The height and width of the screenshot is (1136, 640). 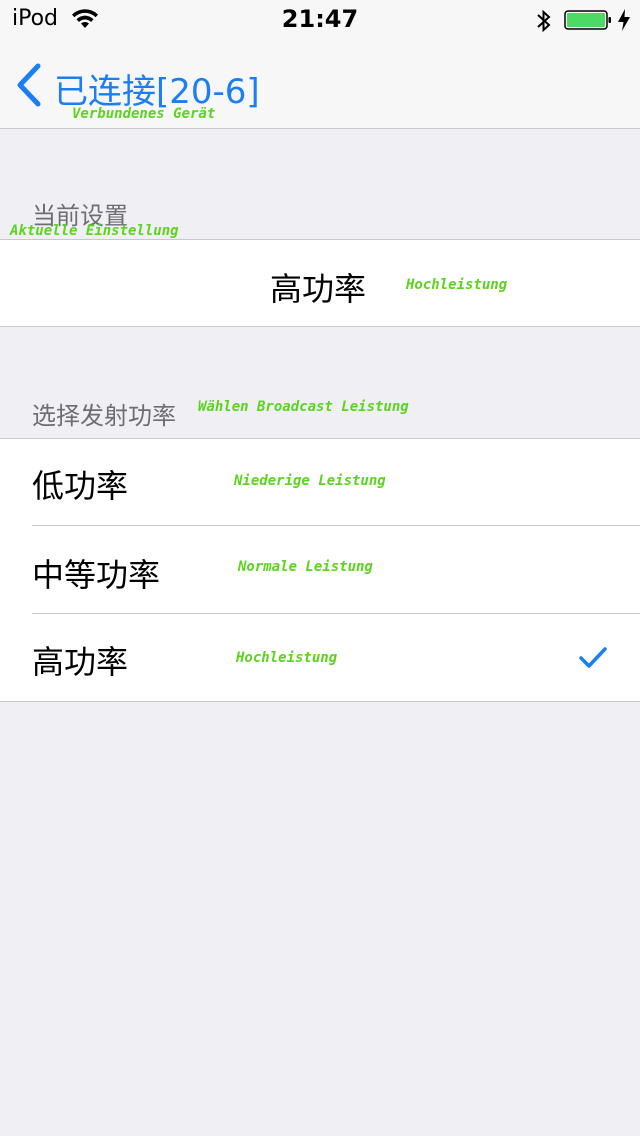 I want to click on status-bar: iPod 21:47, so click(x=320, y=20).